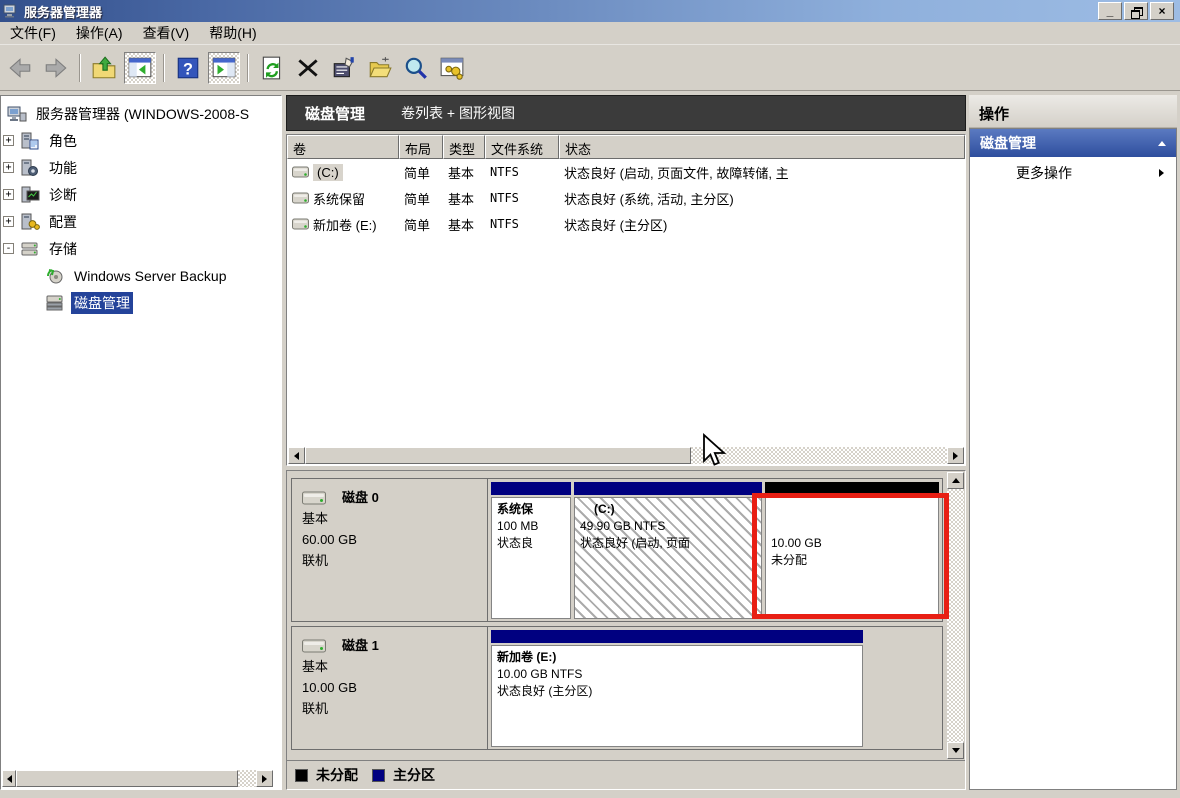 This screenshot has width=1180, height=798. Describe the element at coordinates (188, 68) in the screenshot. I see `help-icon: ?` at that location.